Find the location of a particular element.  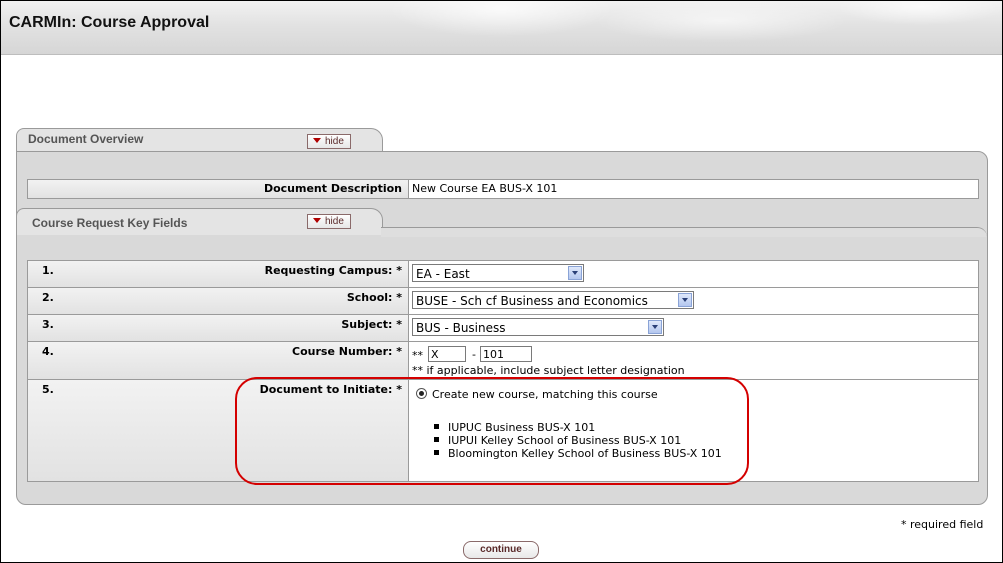

course-number-prefix: ** is located at coordinates (417, 355).